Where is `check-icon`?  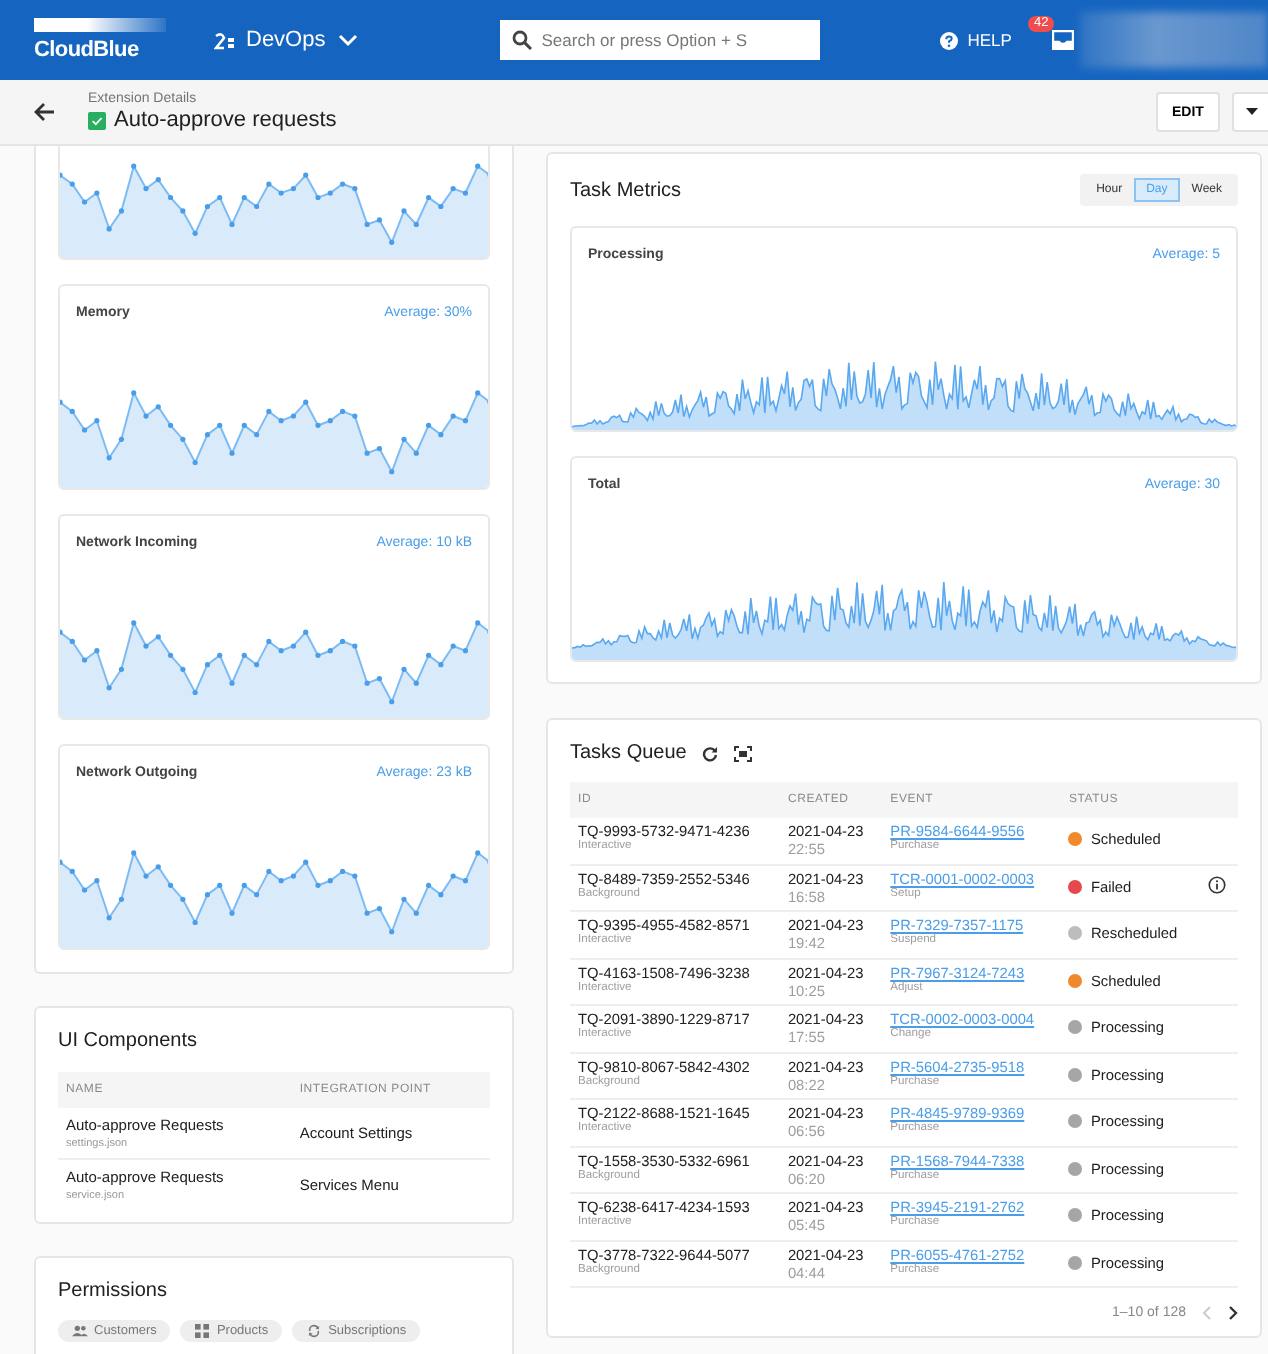 check-icon is located at coordinates (97, 120).